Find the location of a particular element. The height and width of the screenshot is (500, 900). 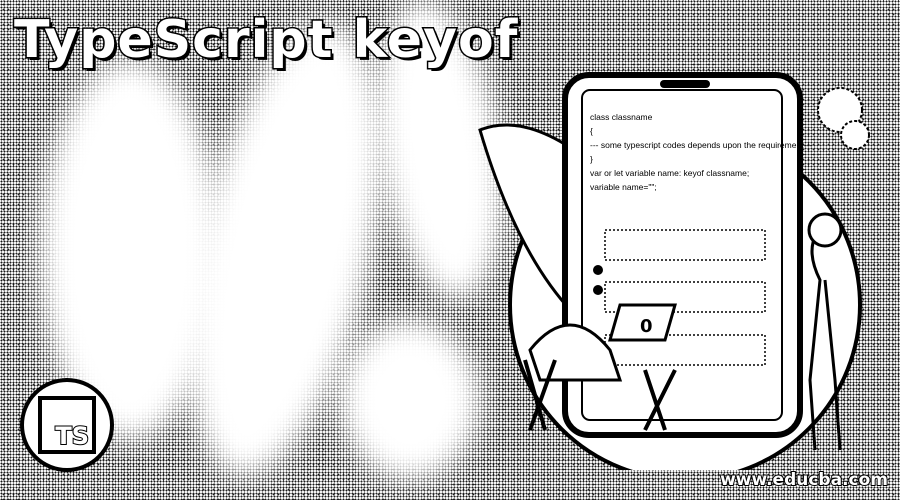

banner-title: TypeScript keyof is located at coordinates (265, 40).